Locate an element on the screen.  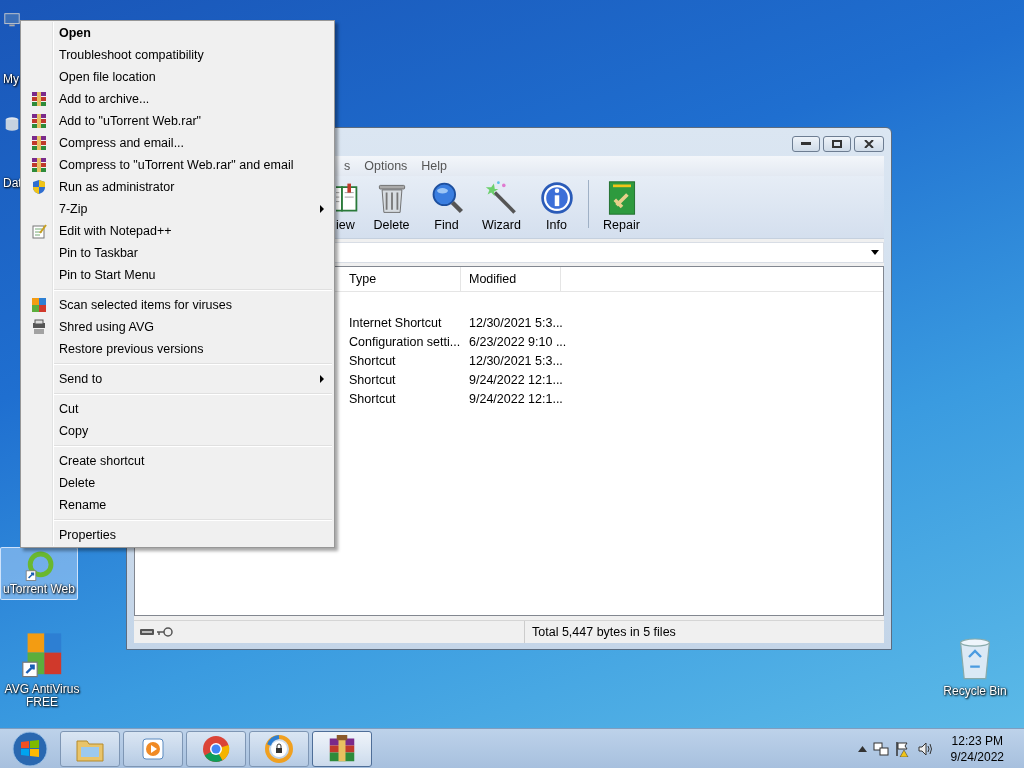
menu-item: Delete is located at coordinates (177, 483).